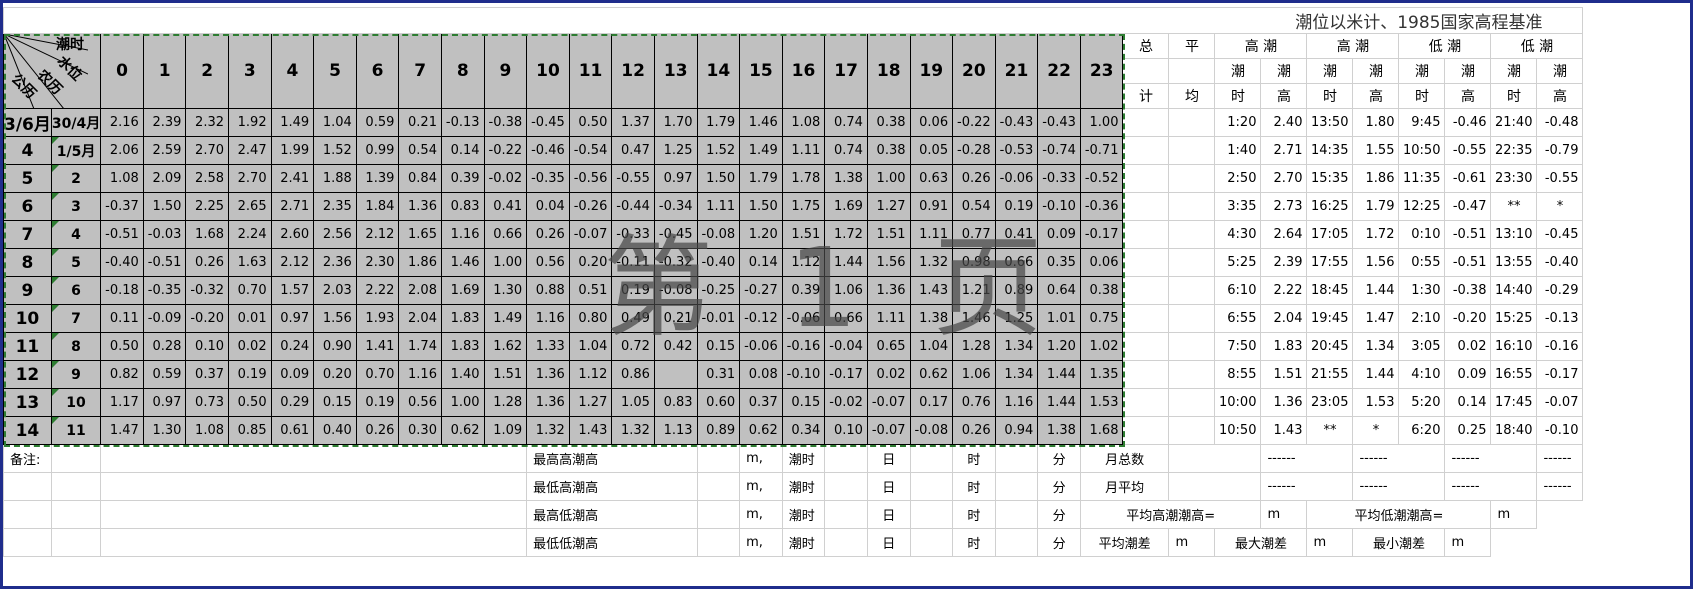  What do you see at coordinates (462, 430) in the screenshot?
I see `hourly-level-cell: 0.62` at bounding box center [462, 430].